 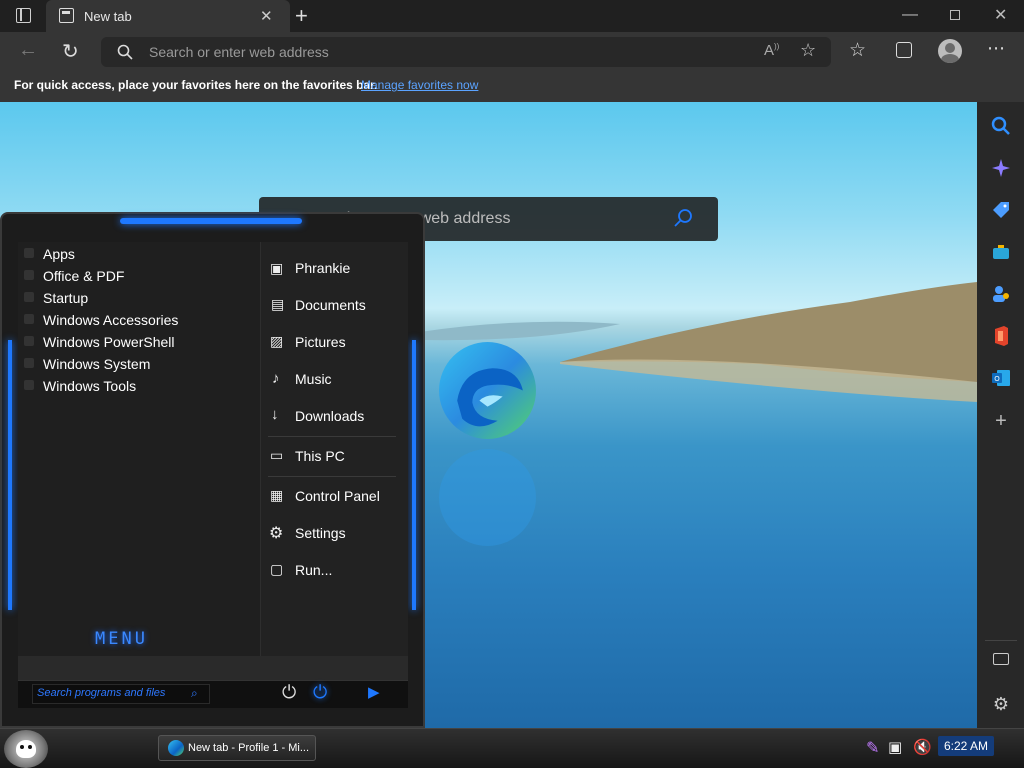 What do you see at coordinates (955, 15) in the screenshot?
I see `restore-icon` at bounding box center [955, 15].